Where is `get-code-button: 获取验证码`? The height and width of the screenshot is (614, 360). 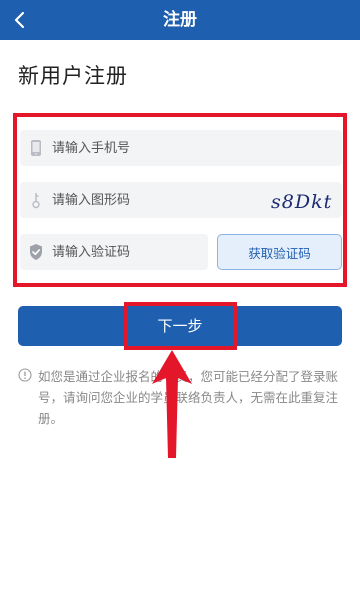
get-code-button: 获取验证码 is located at coordinates (279, 252).